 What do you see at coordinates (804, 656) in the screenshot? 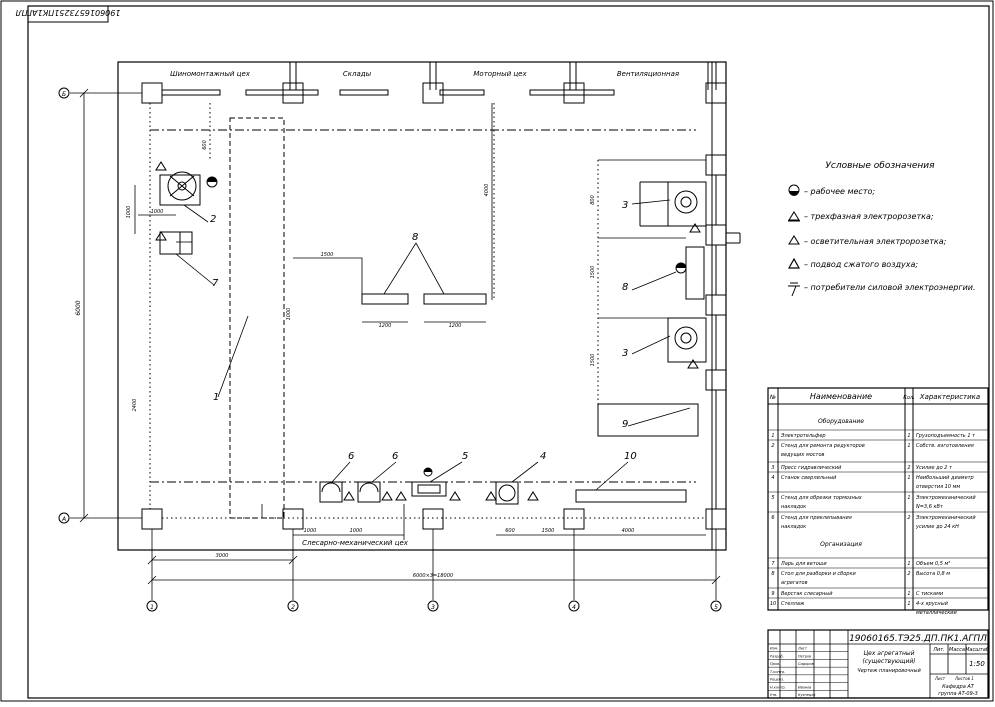
I see `title-person: Петров` at bounding box center [804, 656].